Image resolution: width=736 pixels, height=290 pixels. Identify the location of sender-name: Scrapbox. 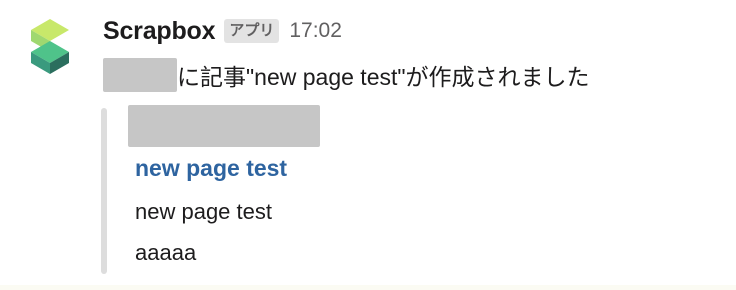
(159, 31).